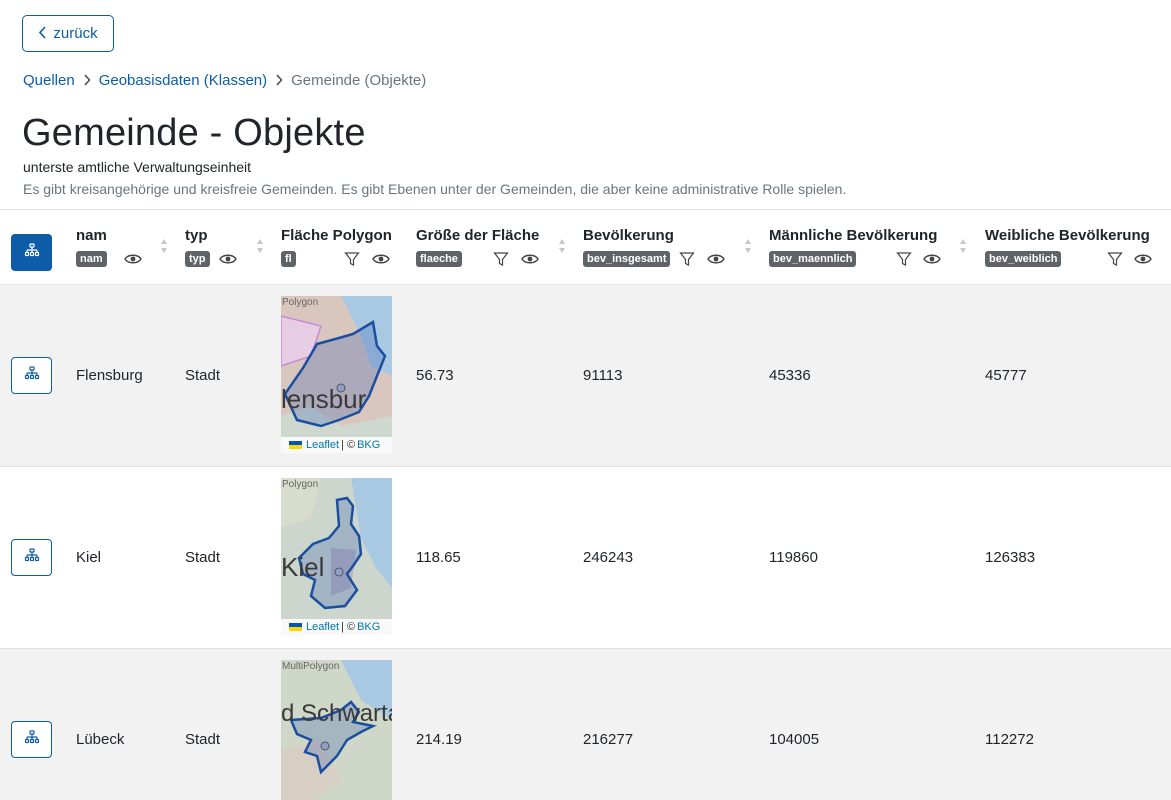 The width and height of the screenshot is (1171, 800). What do you see at coordinates (853, 235) in the screenshot?
I see `column-title: Männliche Bevölkerung` at bounding box center [853, 235].